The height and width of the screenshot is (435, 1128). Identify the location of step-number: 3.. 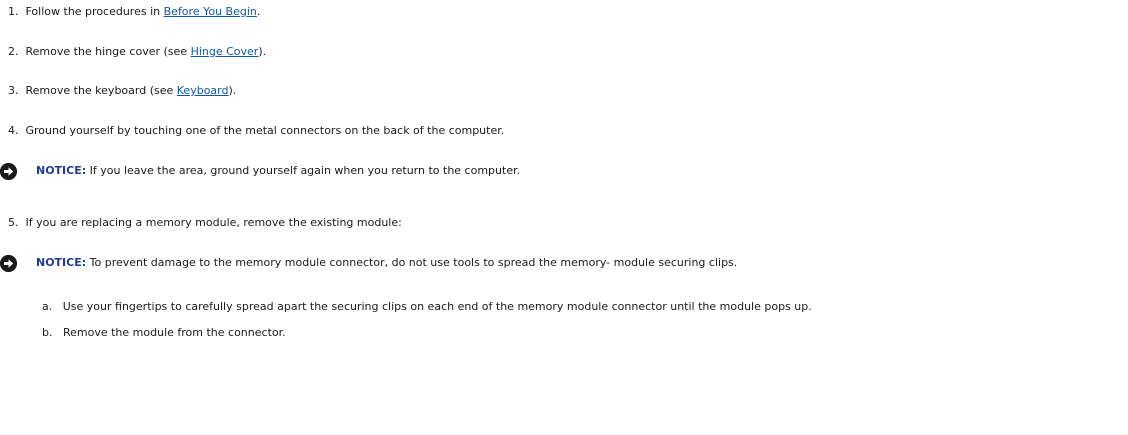
(13, 90).